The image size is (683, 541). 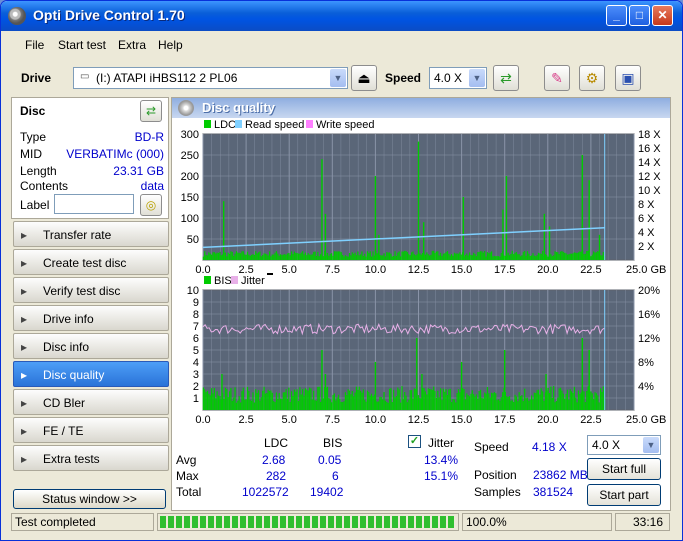 I want to click on legend-marker, so click(x=270, y=274).